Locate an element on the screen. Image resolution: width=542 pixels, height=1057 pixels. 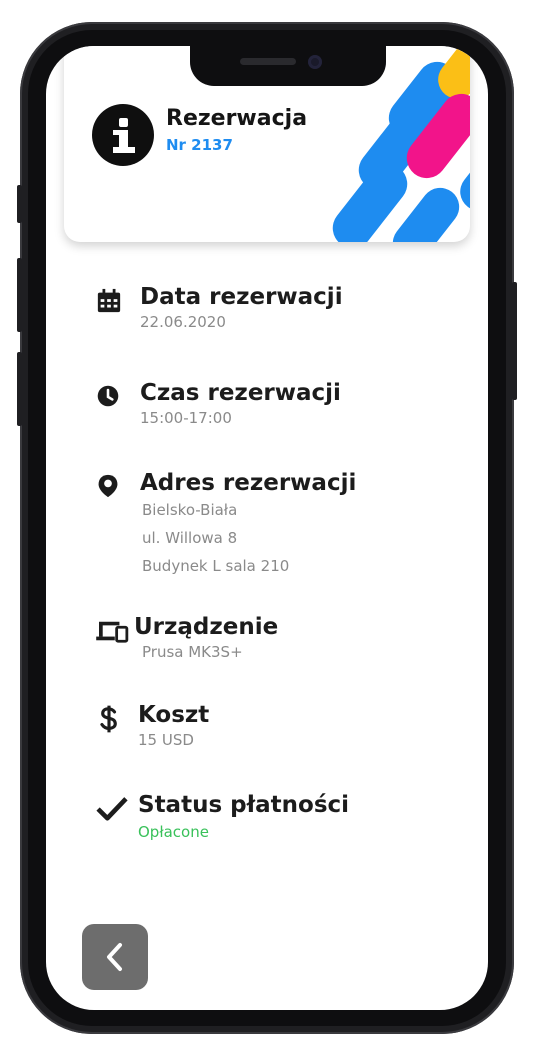
address-line-1: Bielsko-Biała is located at coordinates (190, 510).